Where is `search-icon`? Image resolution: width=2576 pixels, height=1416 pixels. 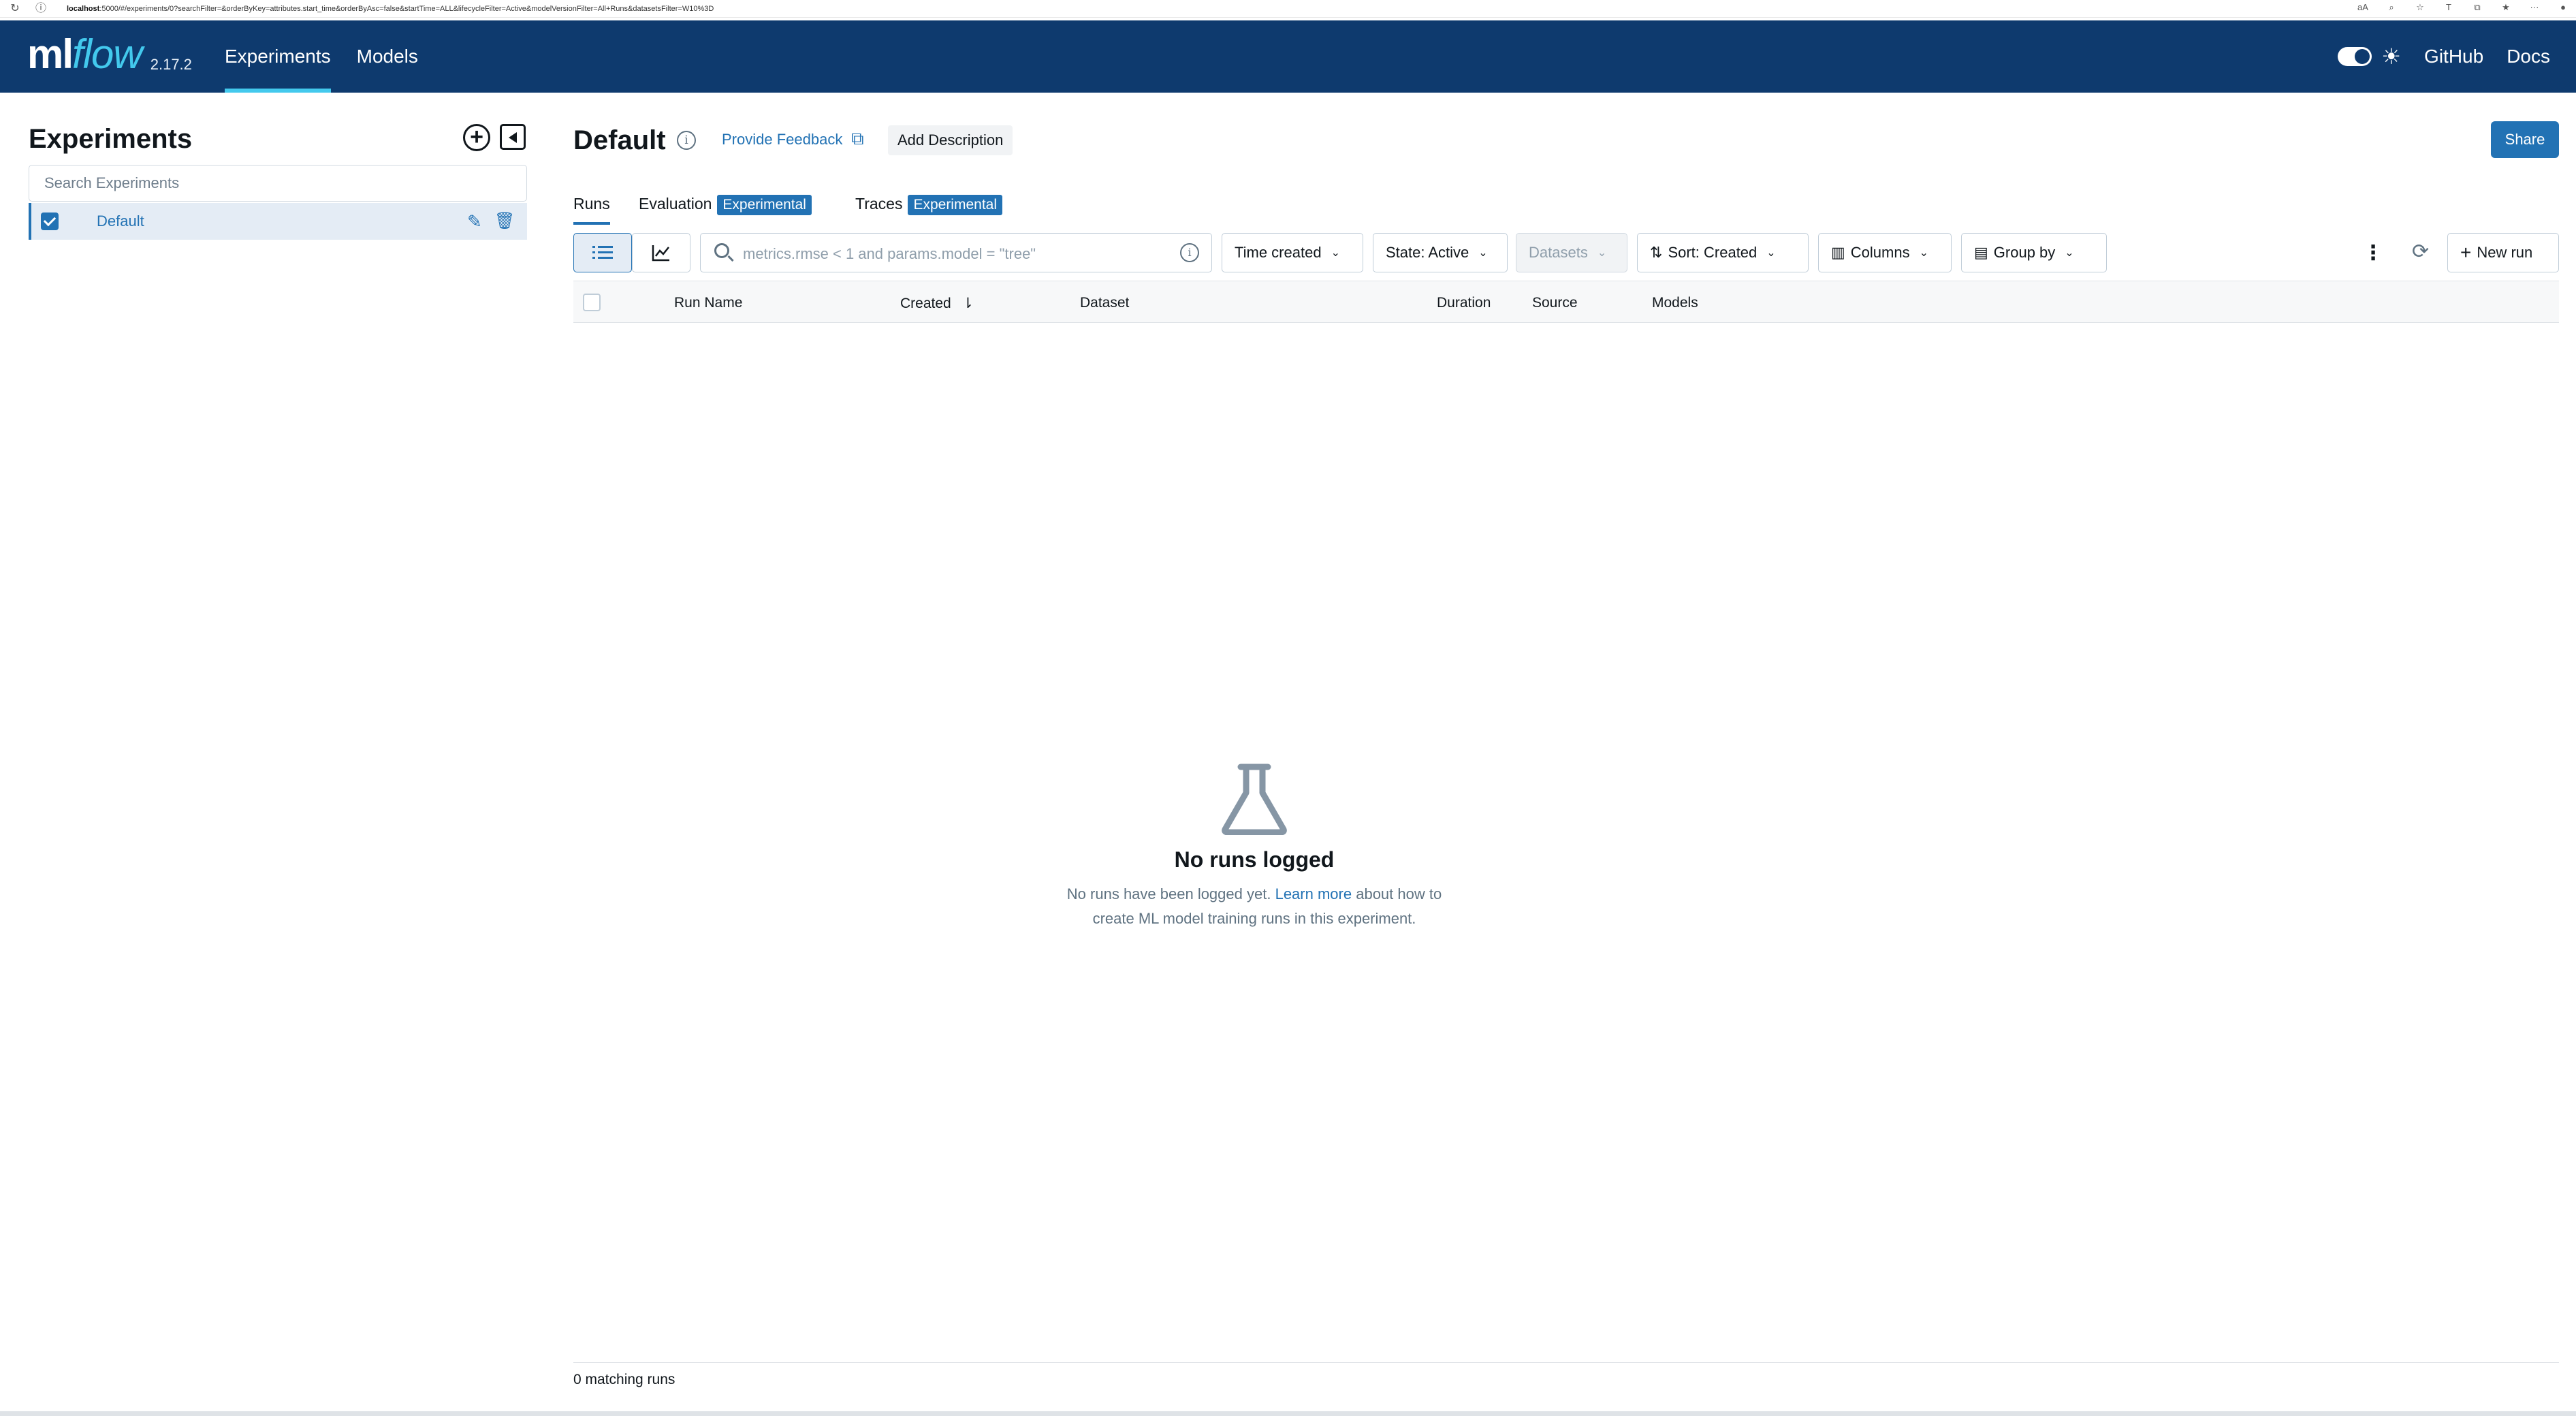
search-icon is located at coordinates (721, 250).